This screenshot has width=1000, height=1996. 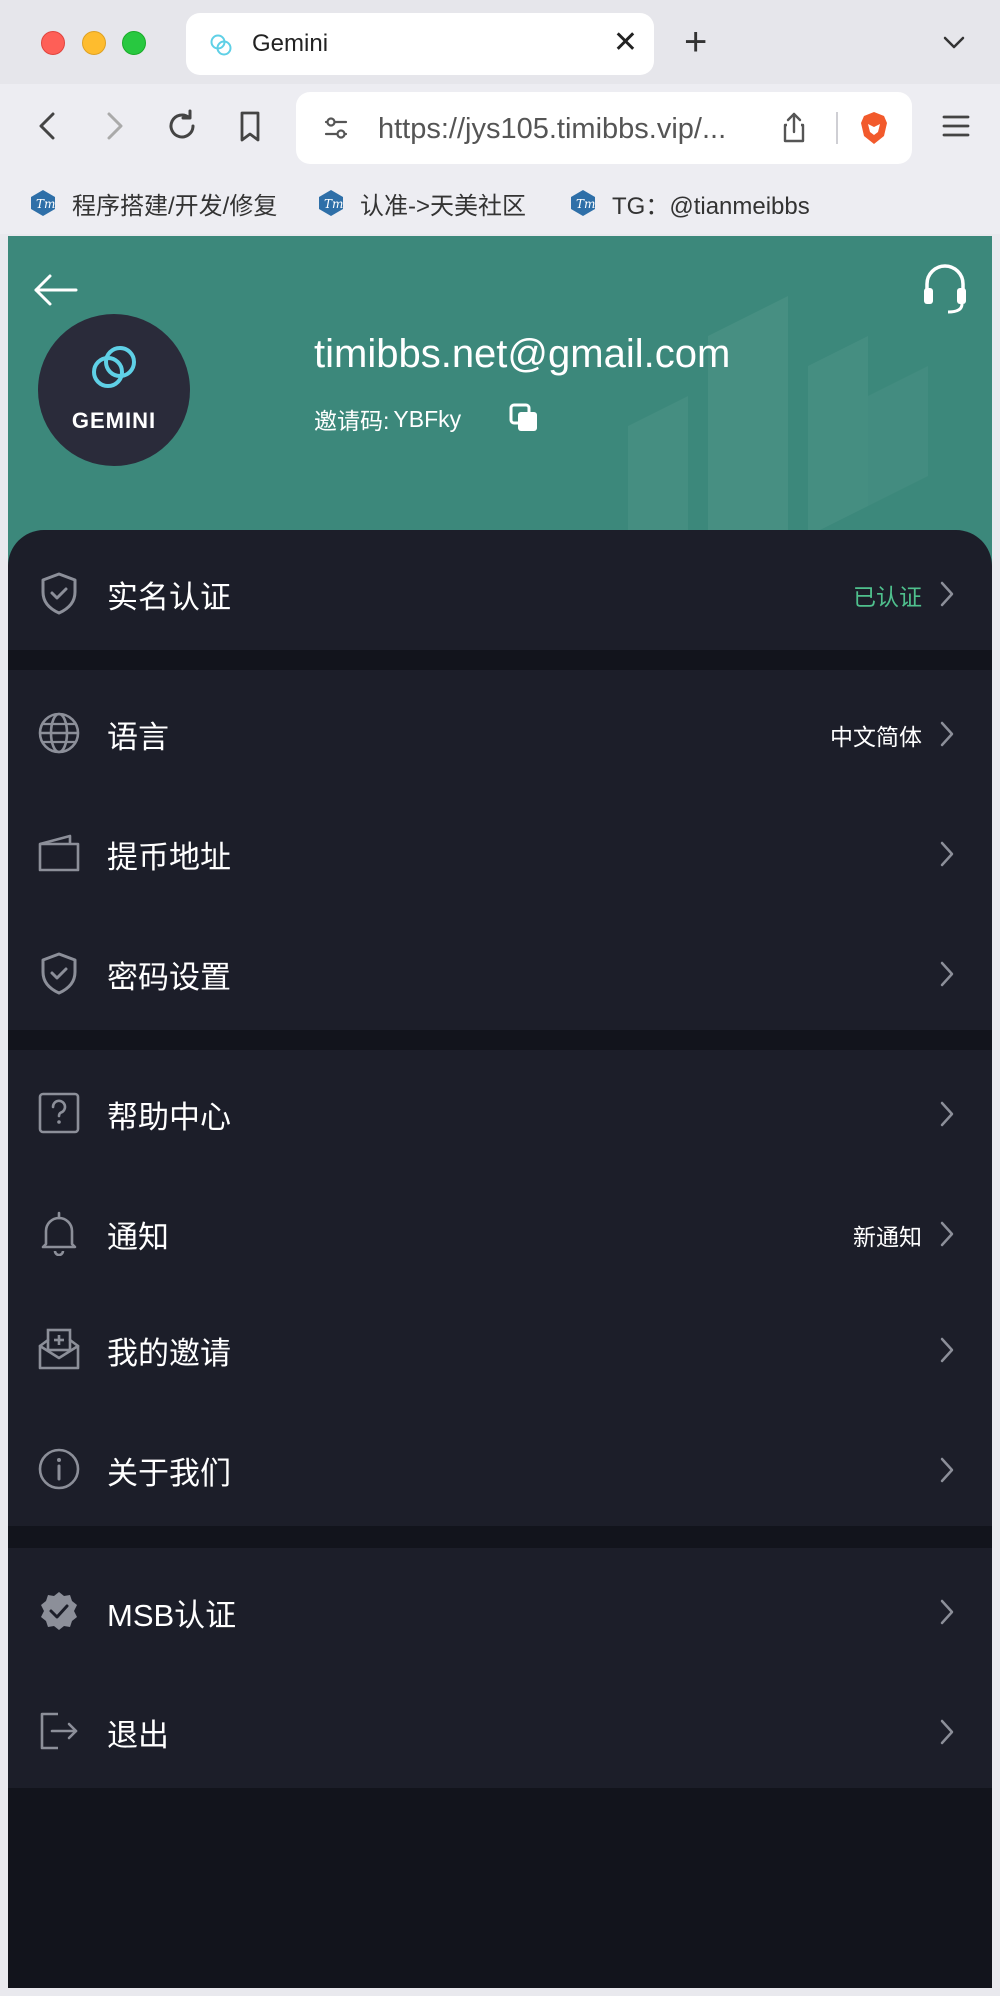 I want to click on decorative-buildings-graphic, so click(x=778, y=416).